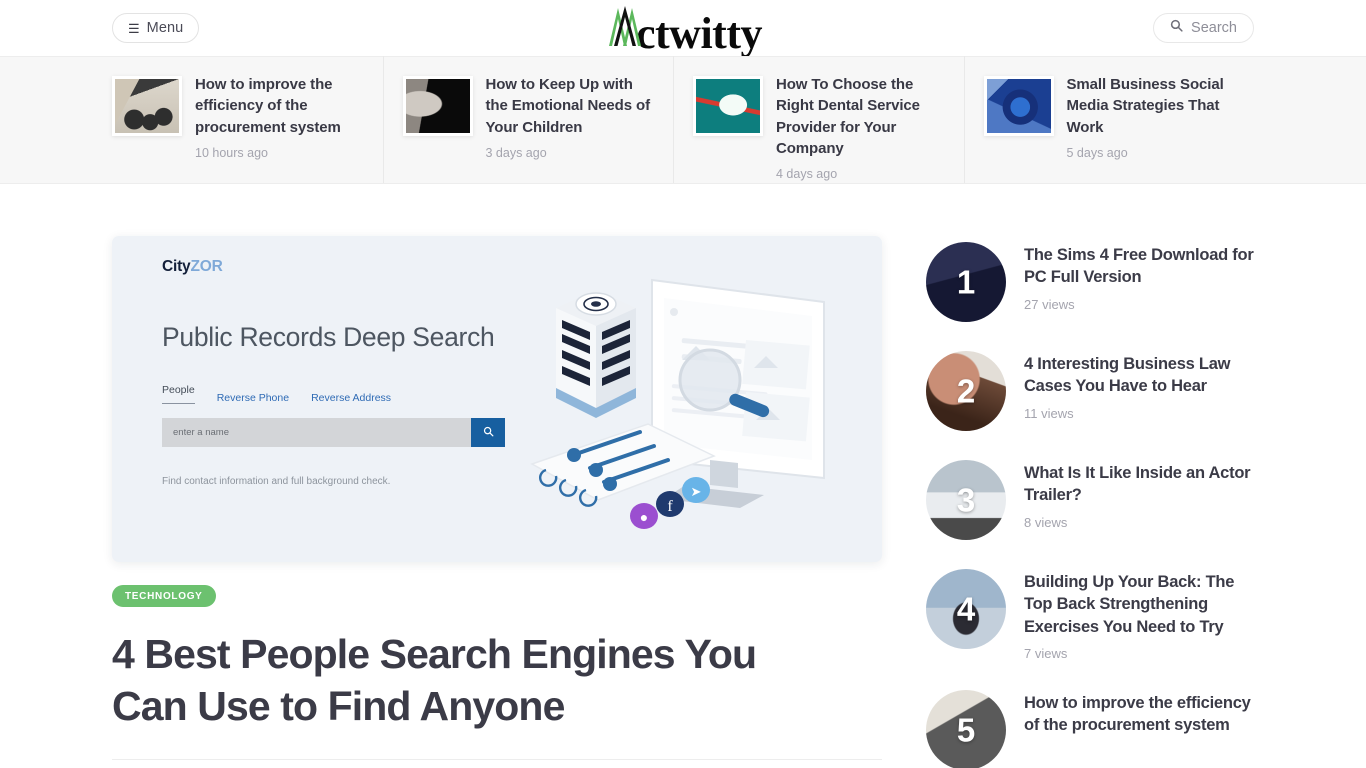  Describe the element at coordinates (1046, 522) in the screenshot. I see `popular-post-views: 8 views` at that location.